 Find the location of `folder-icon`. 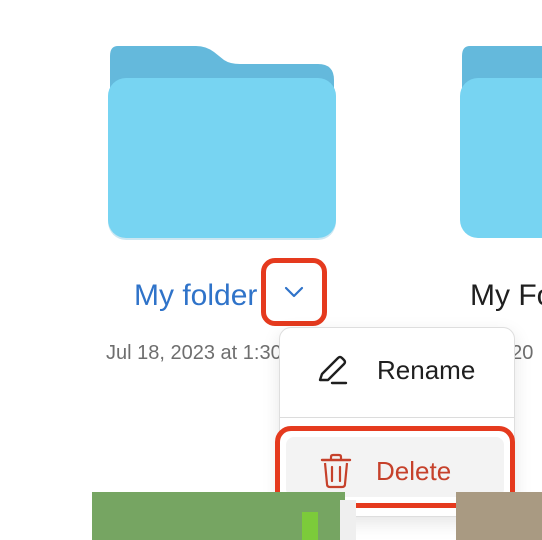

folder-icon is located at coordinates (501, 144).